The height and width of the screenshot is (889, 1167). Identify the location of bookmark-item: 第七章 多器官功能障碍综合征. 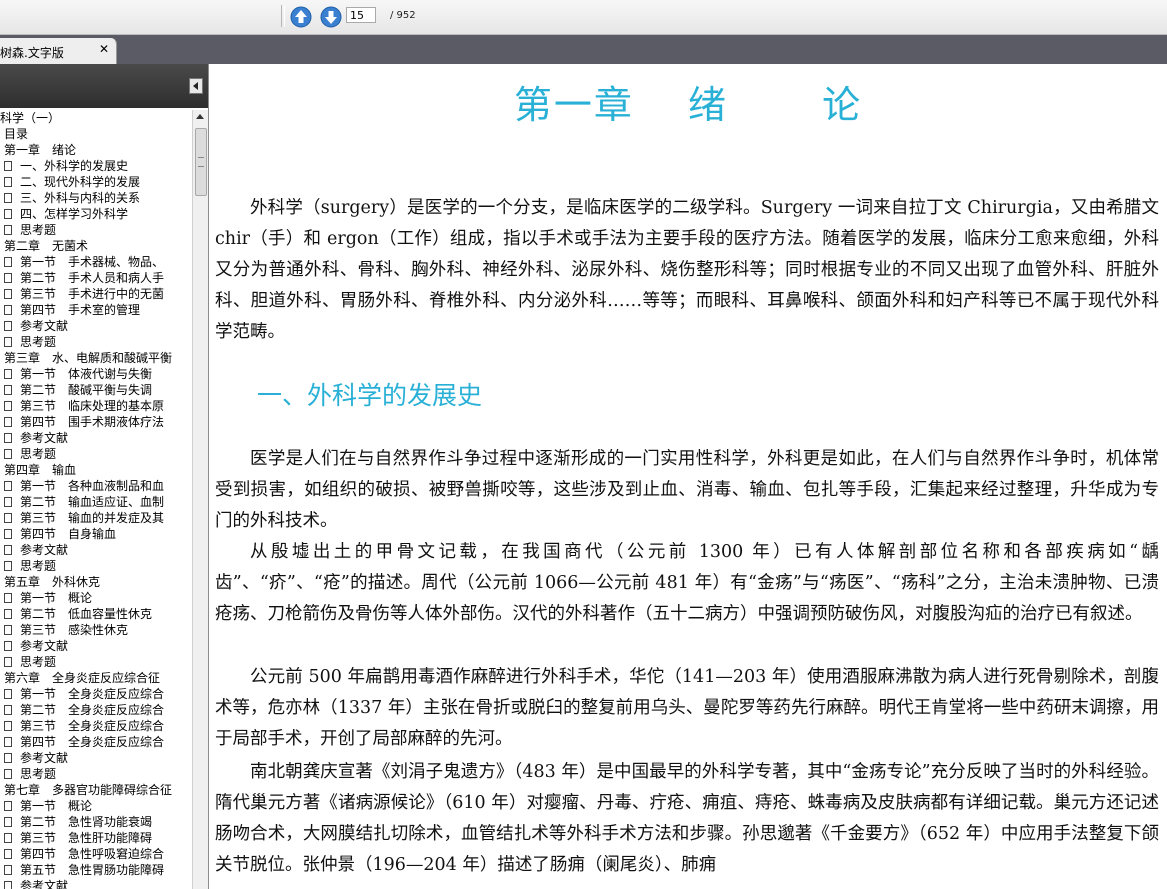
(96, 790).